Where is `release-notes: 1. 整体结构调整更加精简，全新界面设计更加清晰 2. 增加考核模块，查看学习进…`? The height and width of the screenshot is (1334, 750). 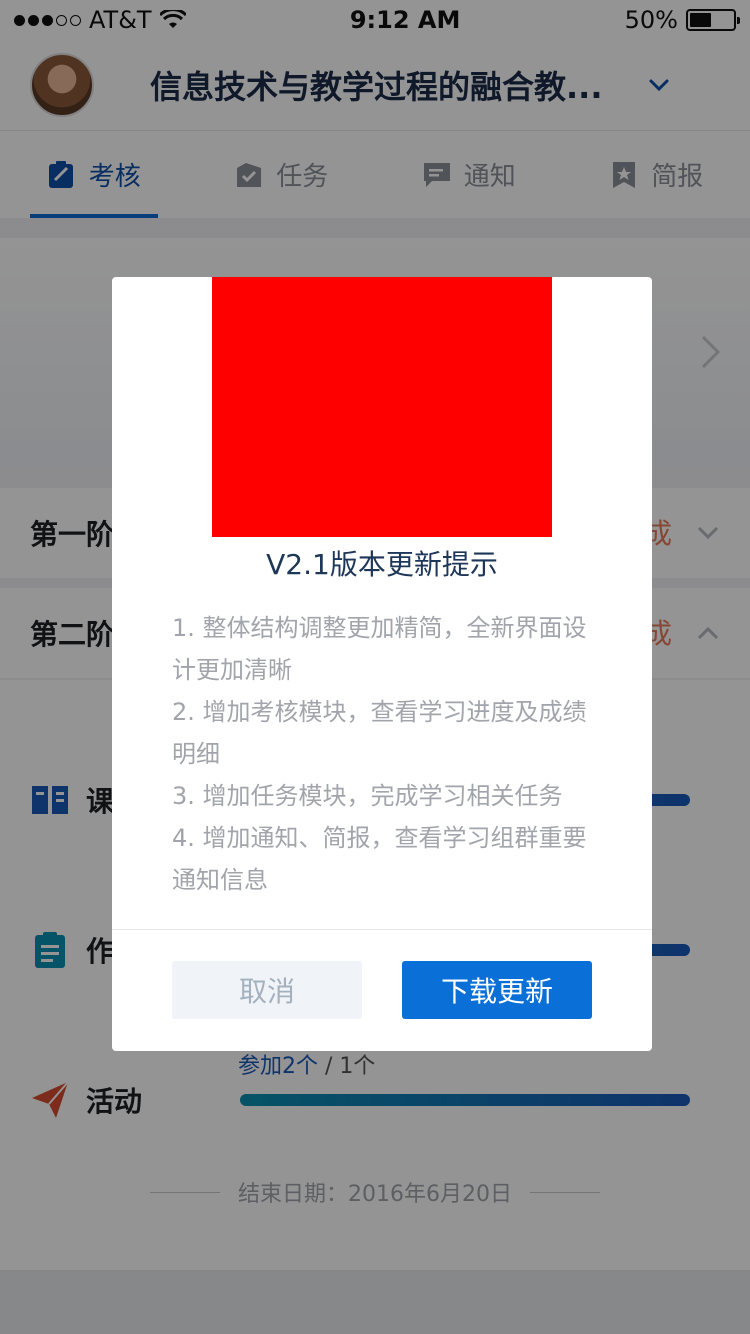
release-notes: 1. 整体结构调整更加精简，全新界面设计更加清晰 2. 增加考核模块，查看学习进… is located at coordinates (387, 754).